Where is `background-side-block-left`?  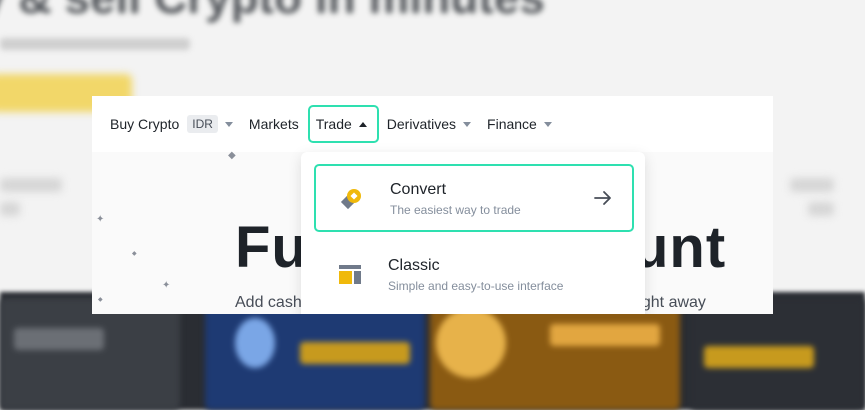
background-side-block-left is located at coordinates (31, 185).